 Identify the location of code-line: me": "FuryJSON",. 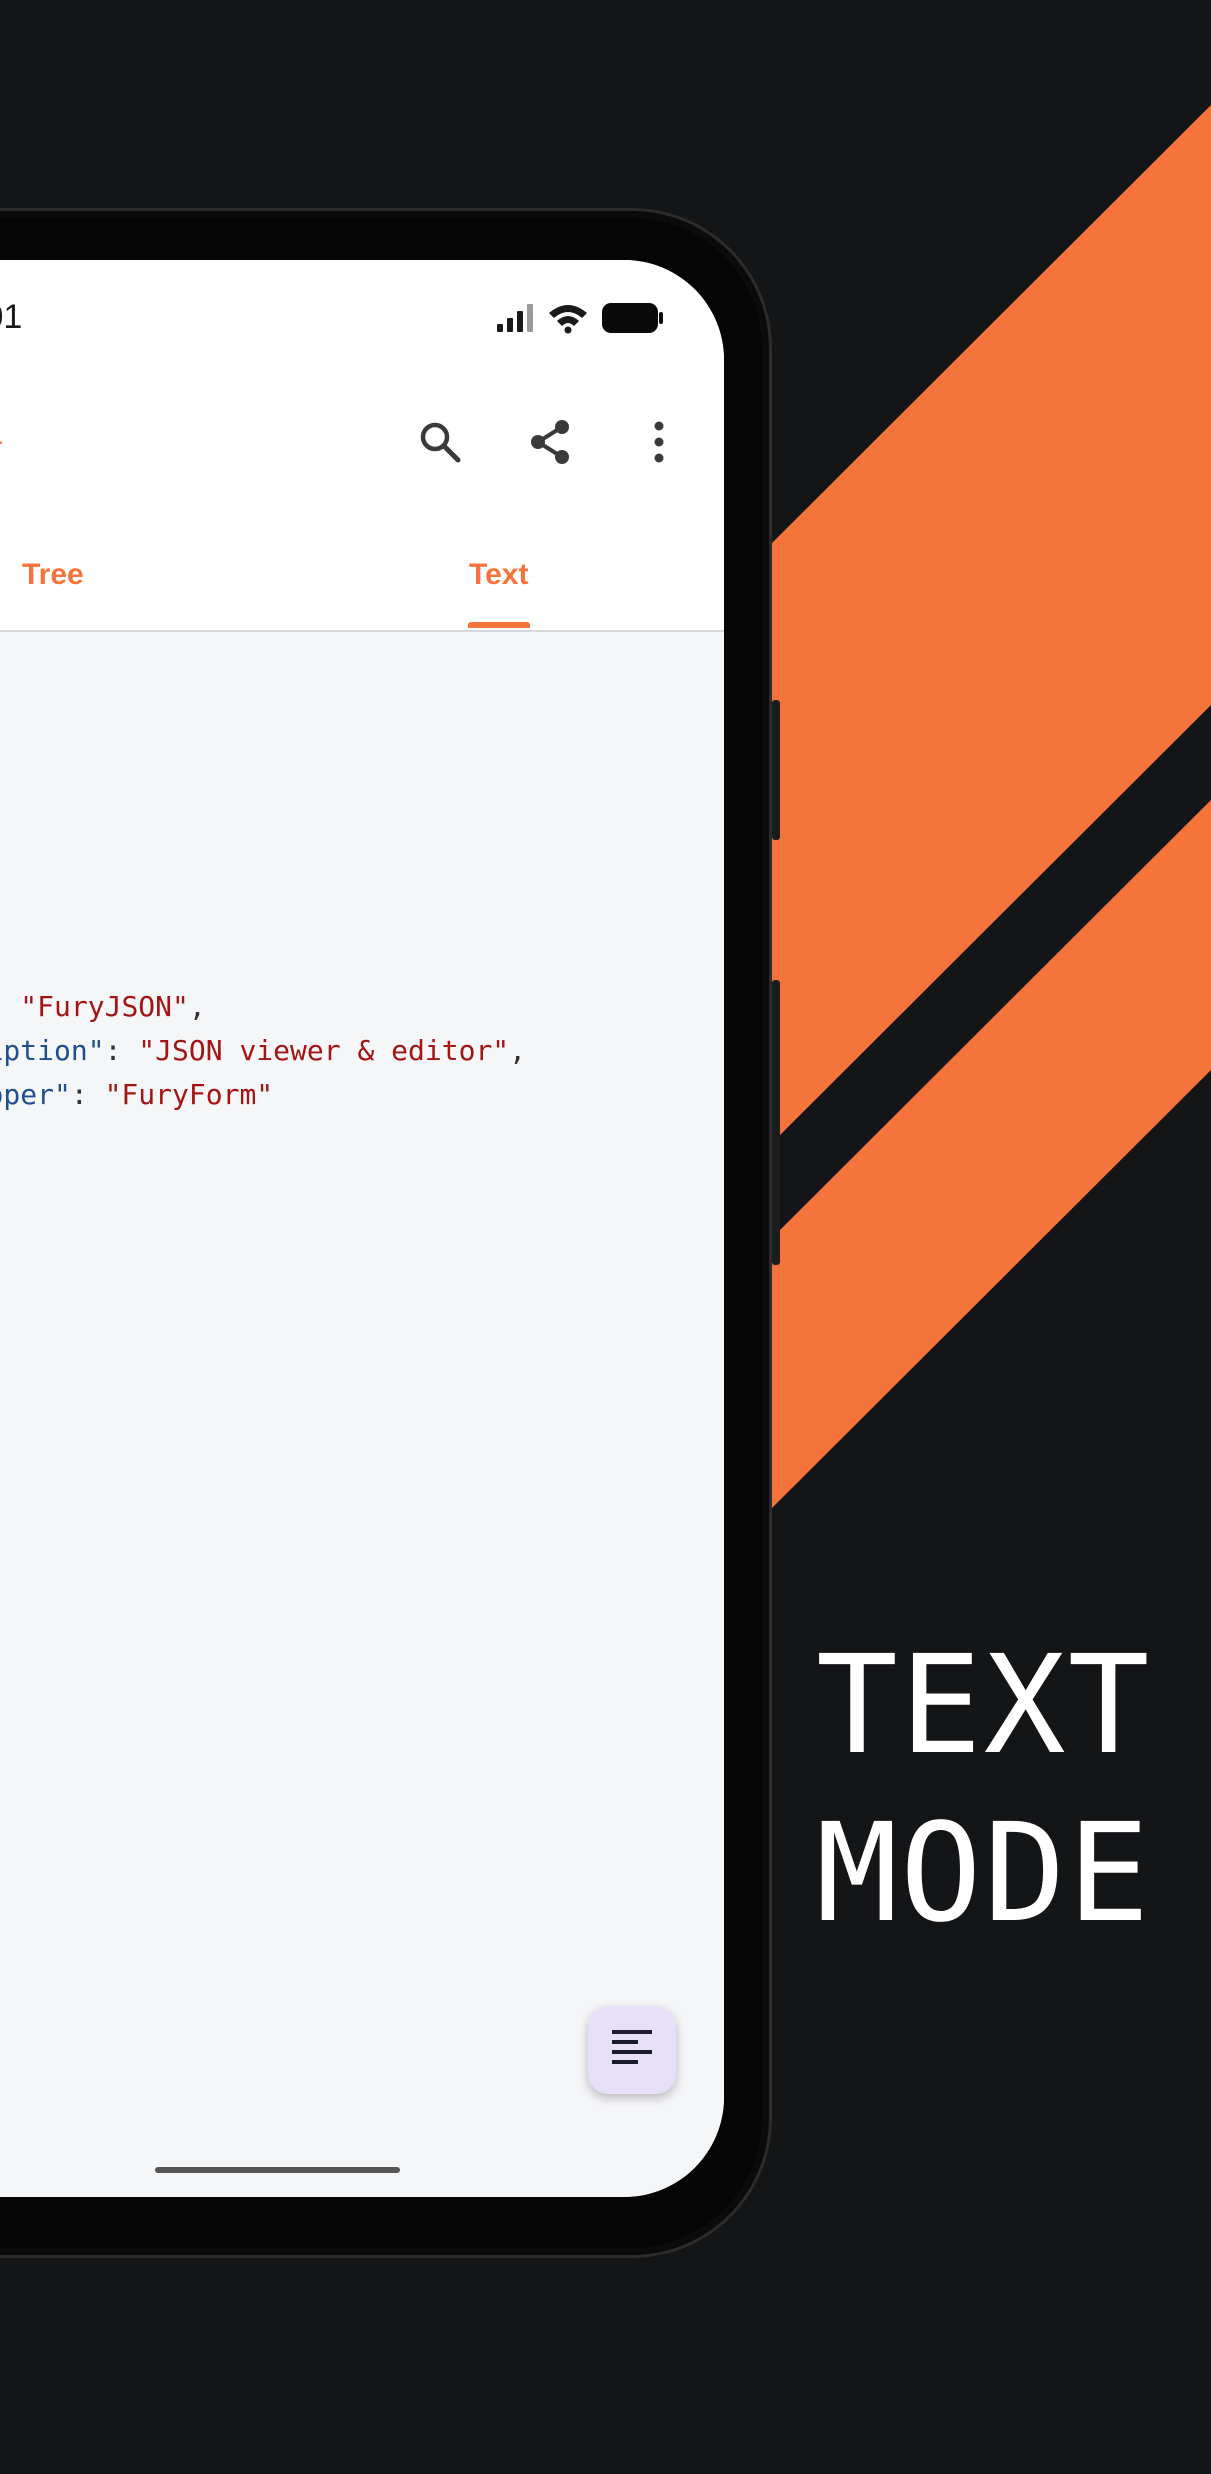
(103, 1006).